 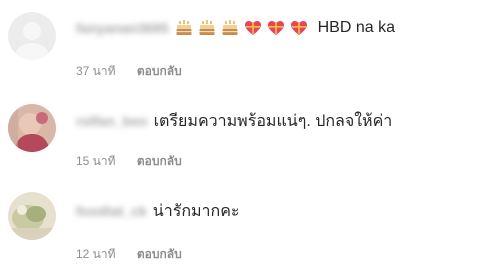 What do you see at coordinates (122, 28) in the screenshot?
I see `comment-username: fanyanan3695` at bounding box center [122, 28].